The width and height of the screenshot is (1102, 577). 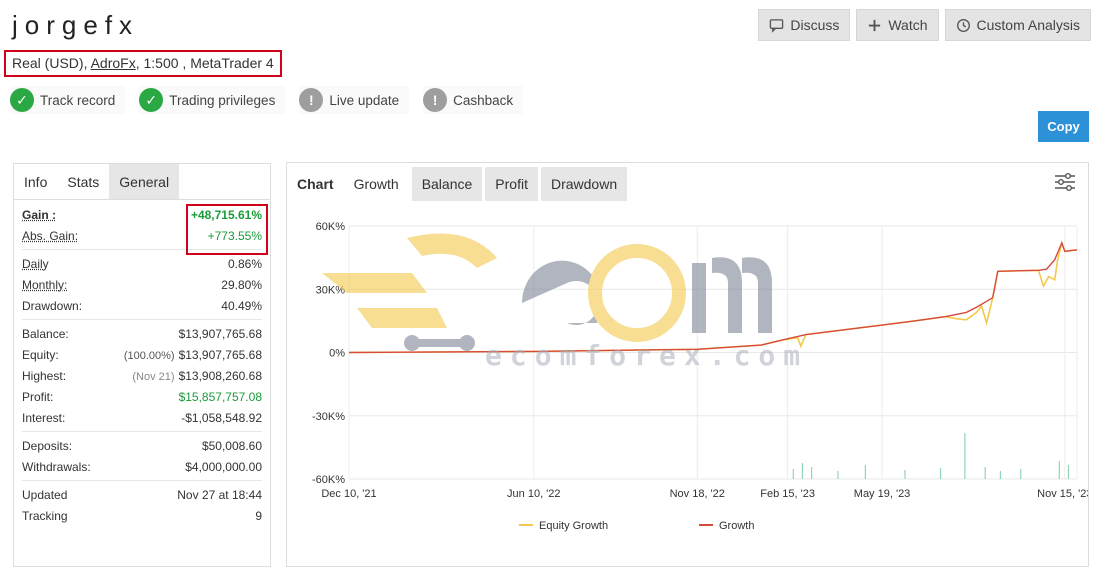 What do you see at coordinates (573, 526) in the screenshot?
I see `legend-label: Equity Growth` at bounding box center [573, 526].